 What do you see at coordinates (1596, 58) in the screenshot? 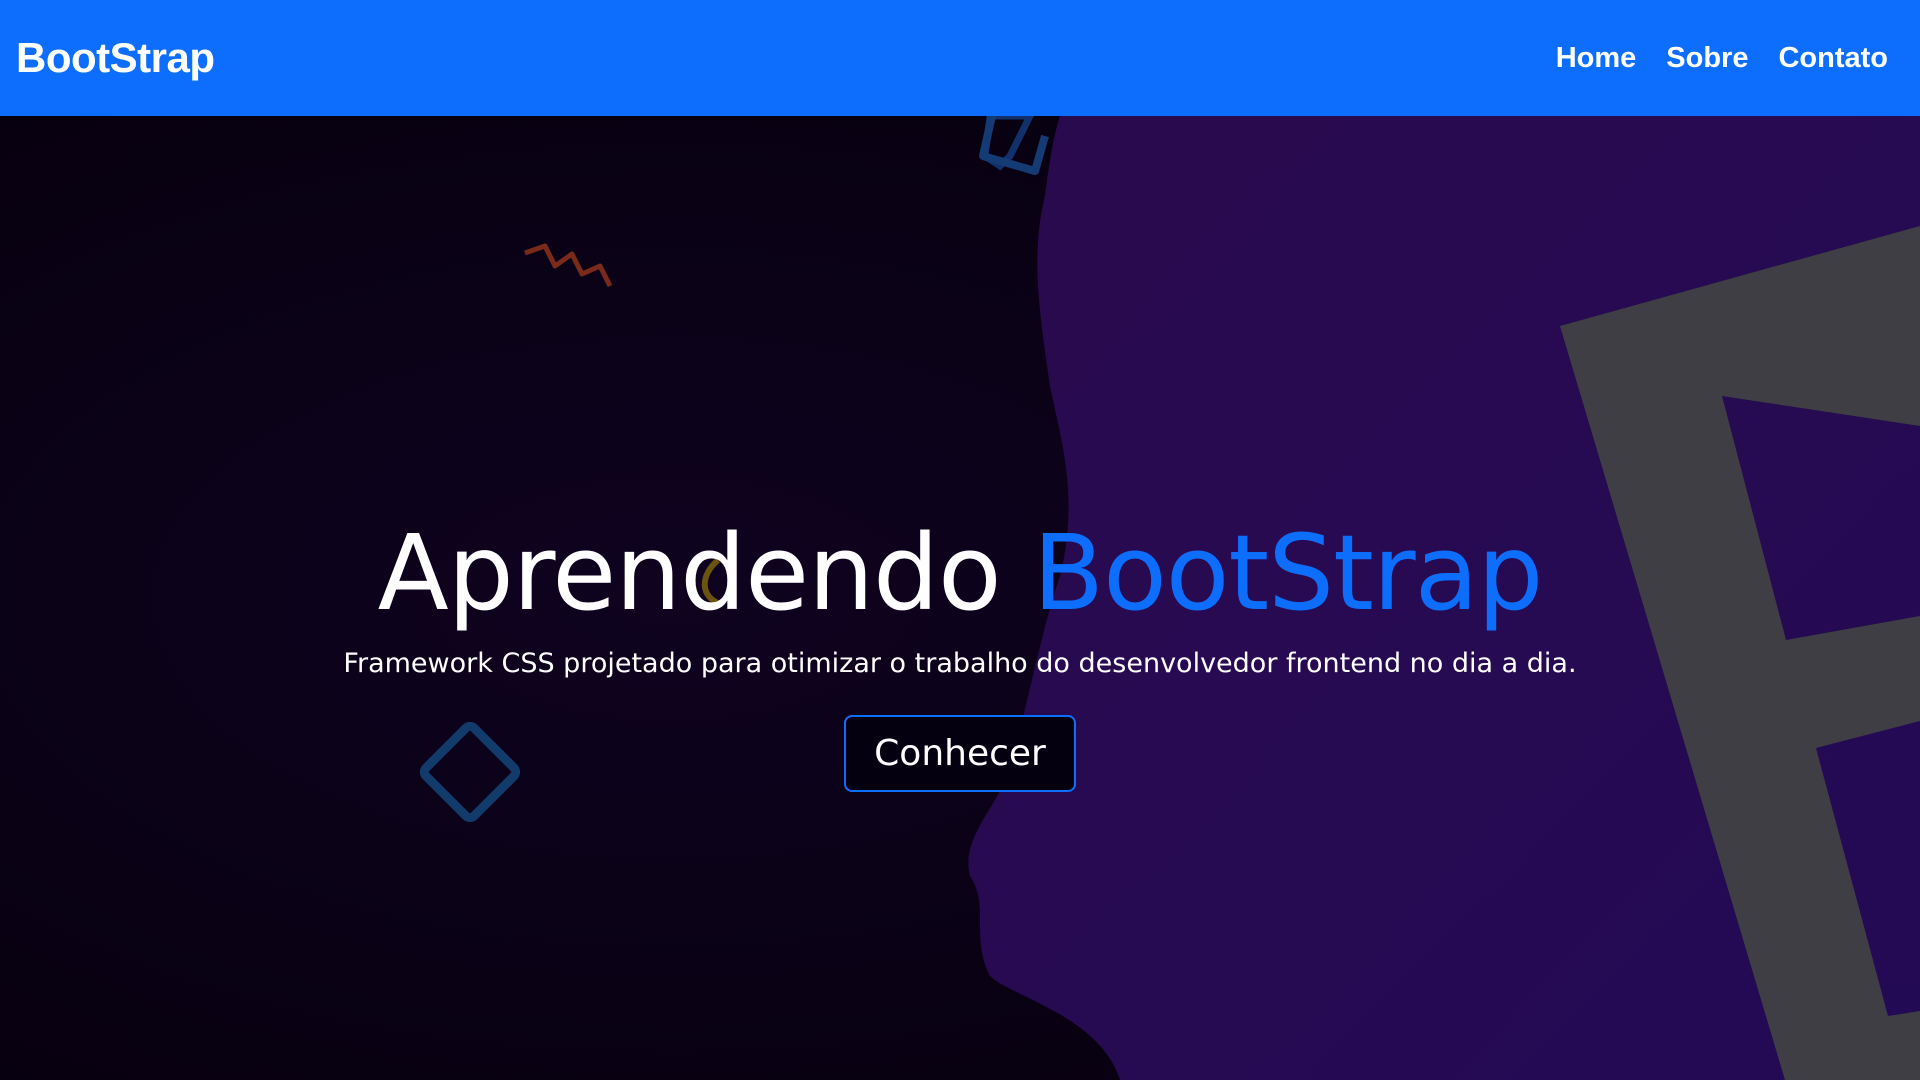
I see `nav-link-home: Home` at bounding box center [1596, 58].